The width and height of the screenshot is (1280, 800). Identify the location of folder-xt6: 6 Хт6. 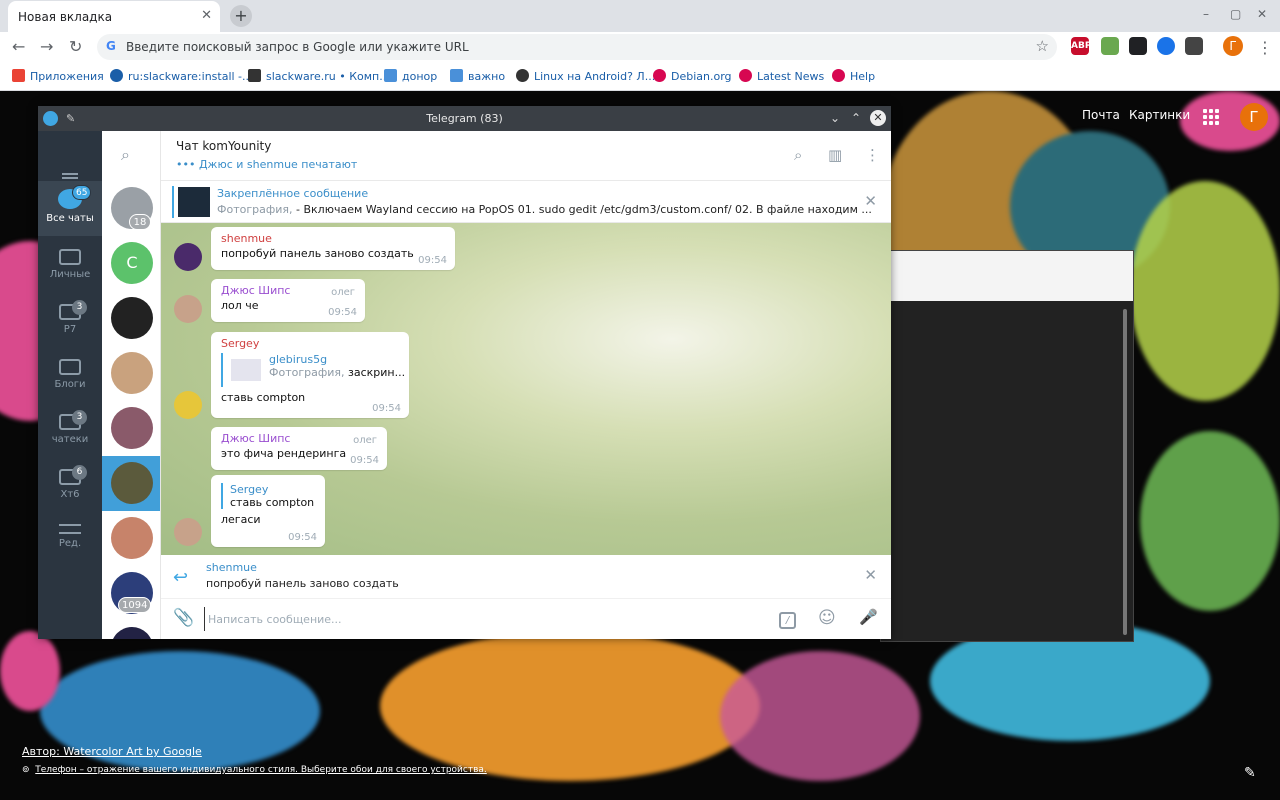
(70, 488).